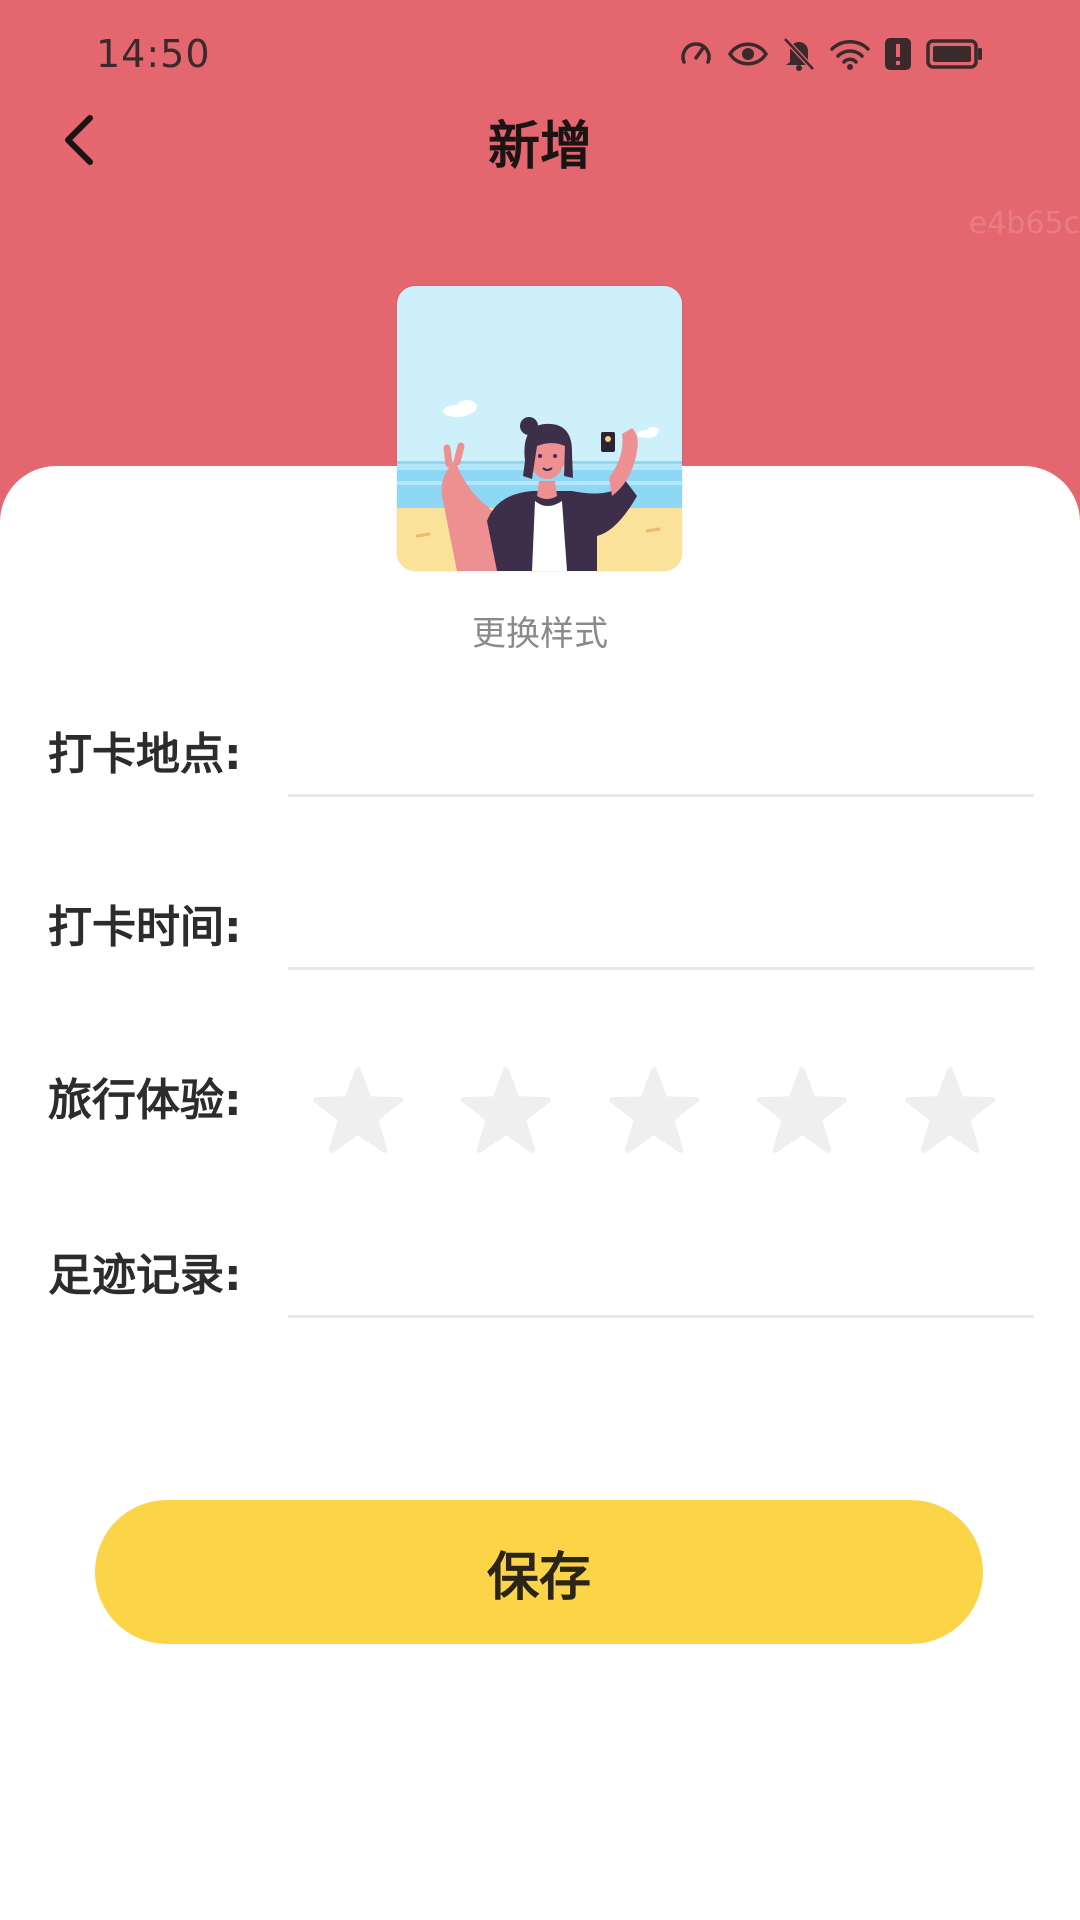 This screenshot has width=1080, height=1920. Describe the element at coordinates (145, 1100) in the screenshot. I see `rating-label: 旅行体验:` at that location.